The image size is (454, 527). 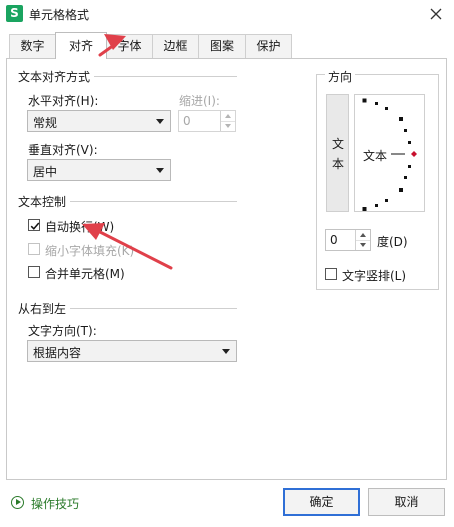 What do you see at coordinates (34, 249) in the screenshot?
I see `shrink-to-fit-checkbox` at bounding box center [34, 249].